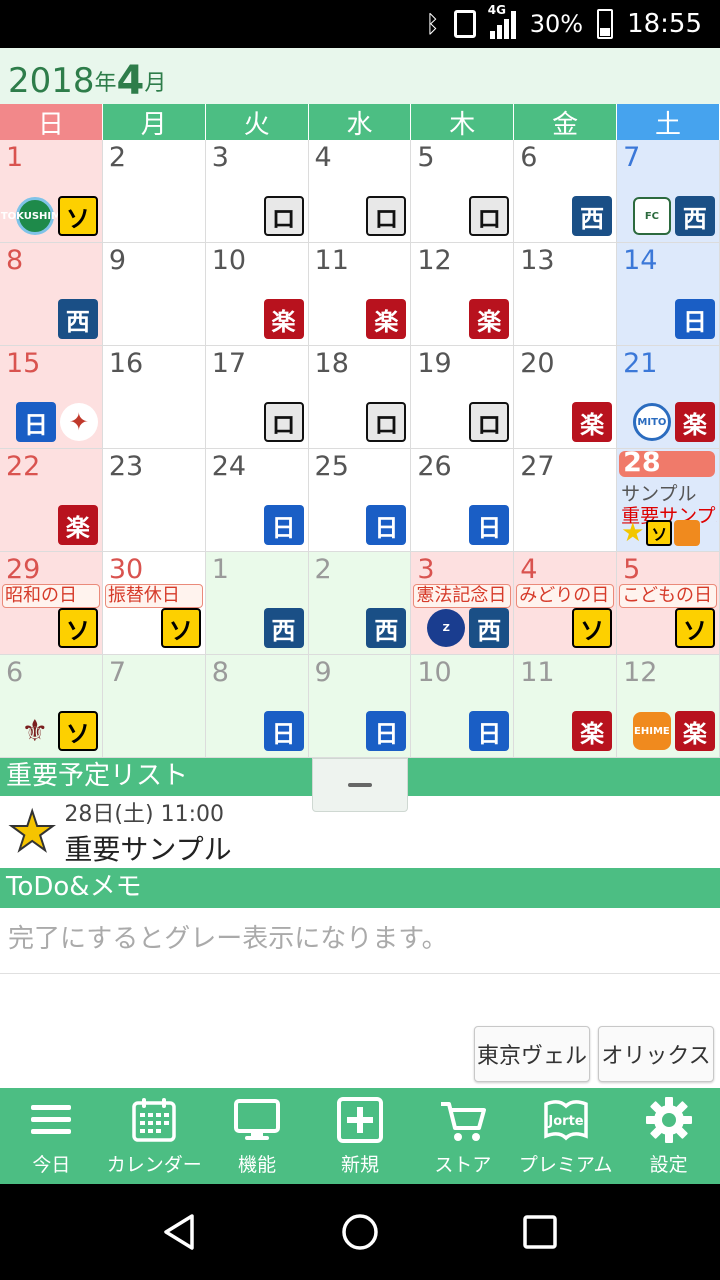  What do you see at coordinates (257, 706) in the screenshot?
I see `calendar-day-cell: 8日` at bounding box center [257, 706].